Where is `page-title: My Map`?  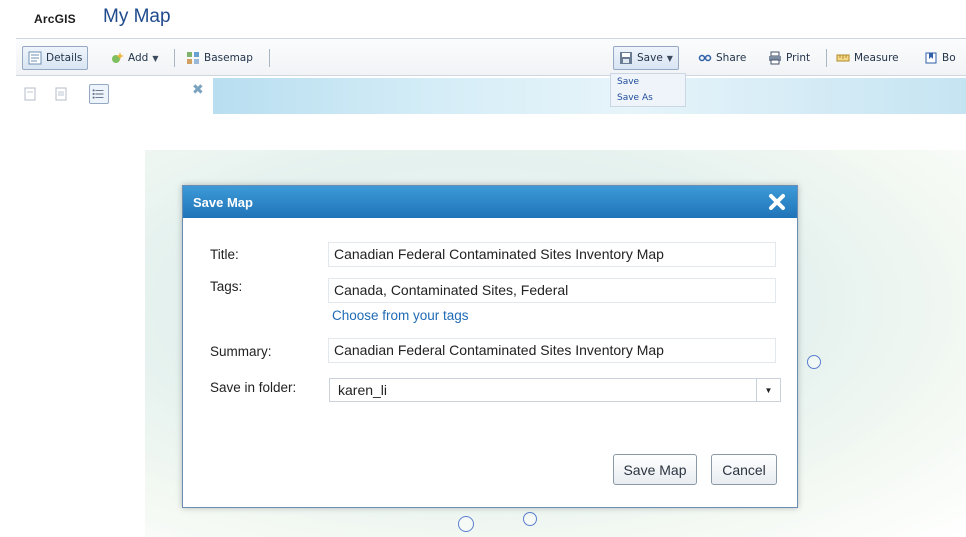 page-title: My Map is located at coordinates (137, 16).